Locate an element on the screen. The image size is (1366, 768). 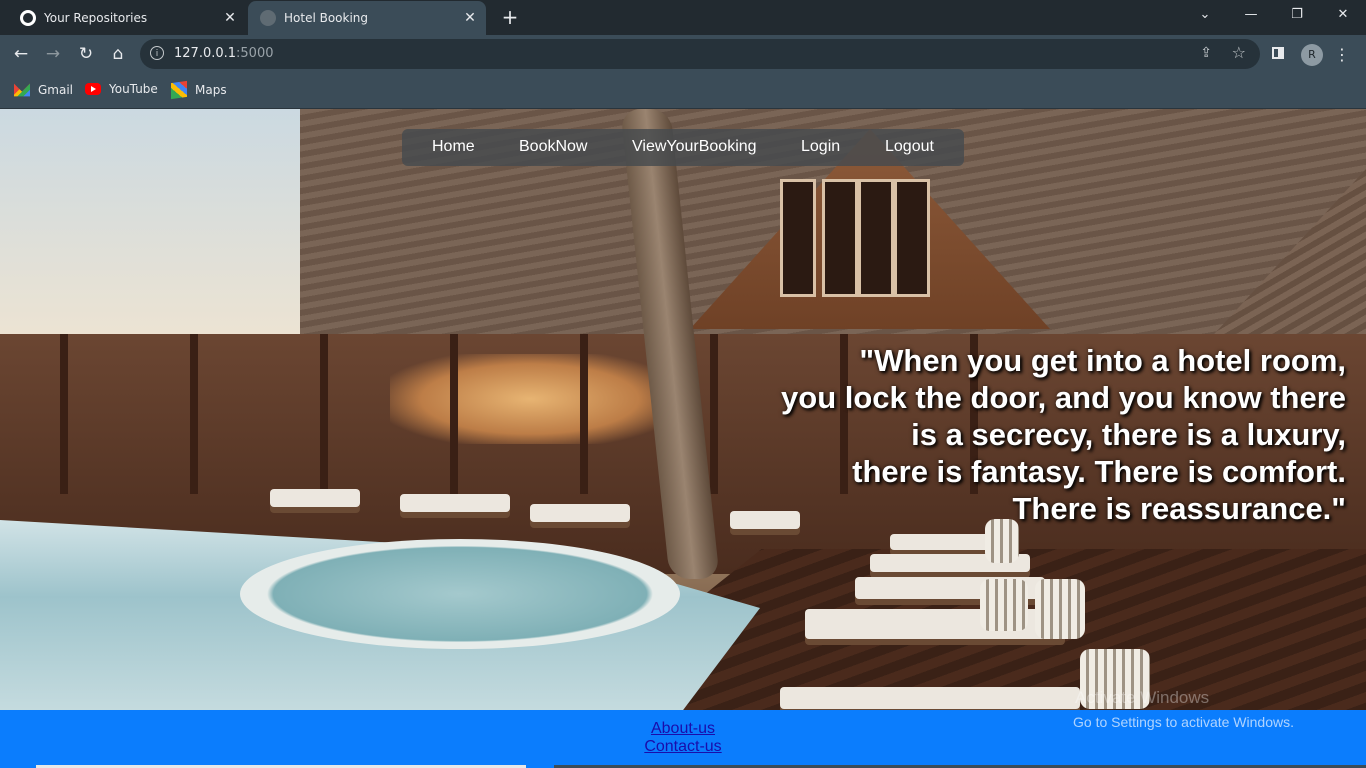
nav-home-link: Home is located at coordinates (453, 147).